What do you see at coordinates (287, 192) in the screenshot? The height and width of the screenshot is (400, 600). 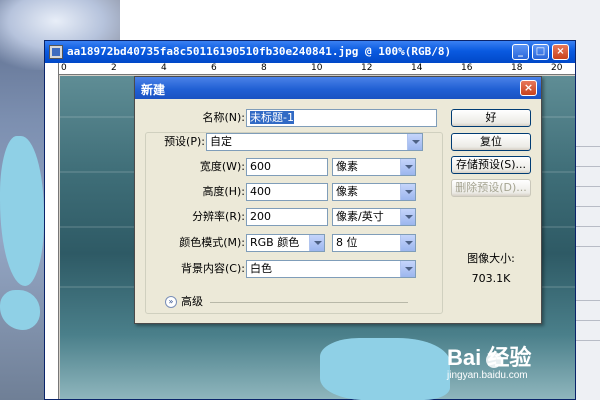 I see `height-input: 400` at bounding box center [287, 192].